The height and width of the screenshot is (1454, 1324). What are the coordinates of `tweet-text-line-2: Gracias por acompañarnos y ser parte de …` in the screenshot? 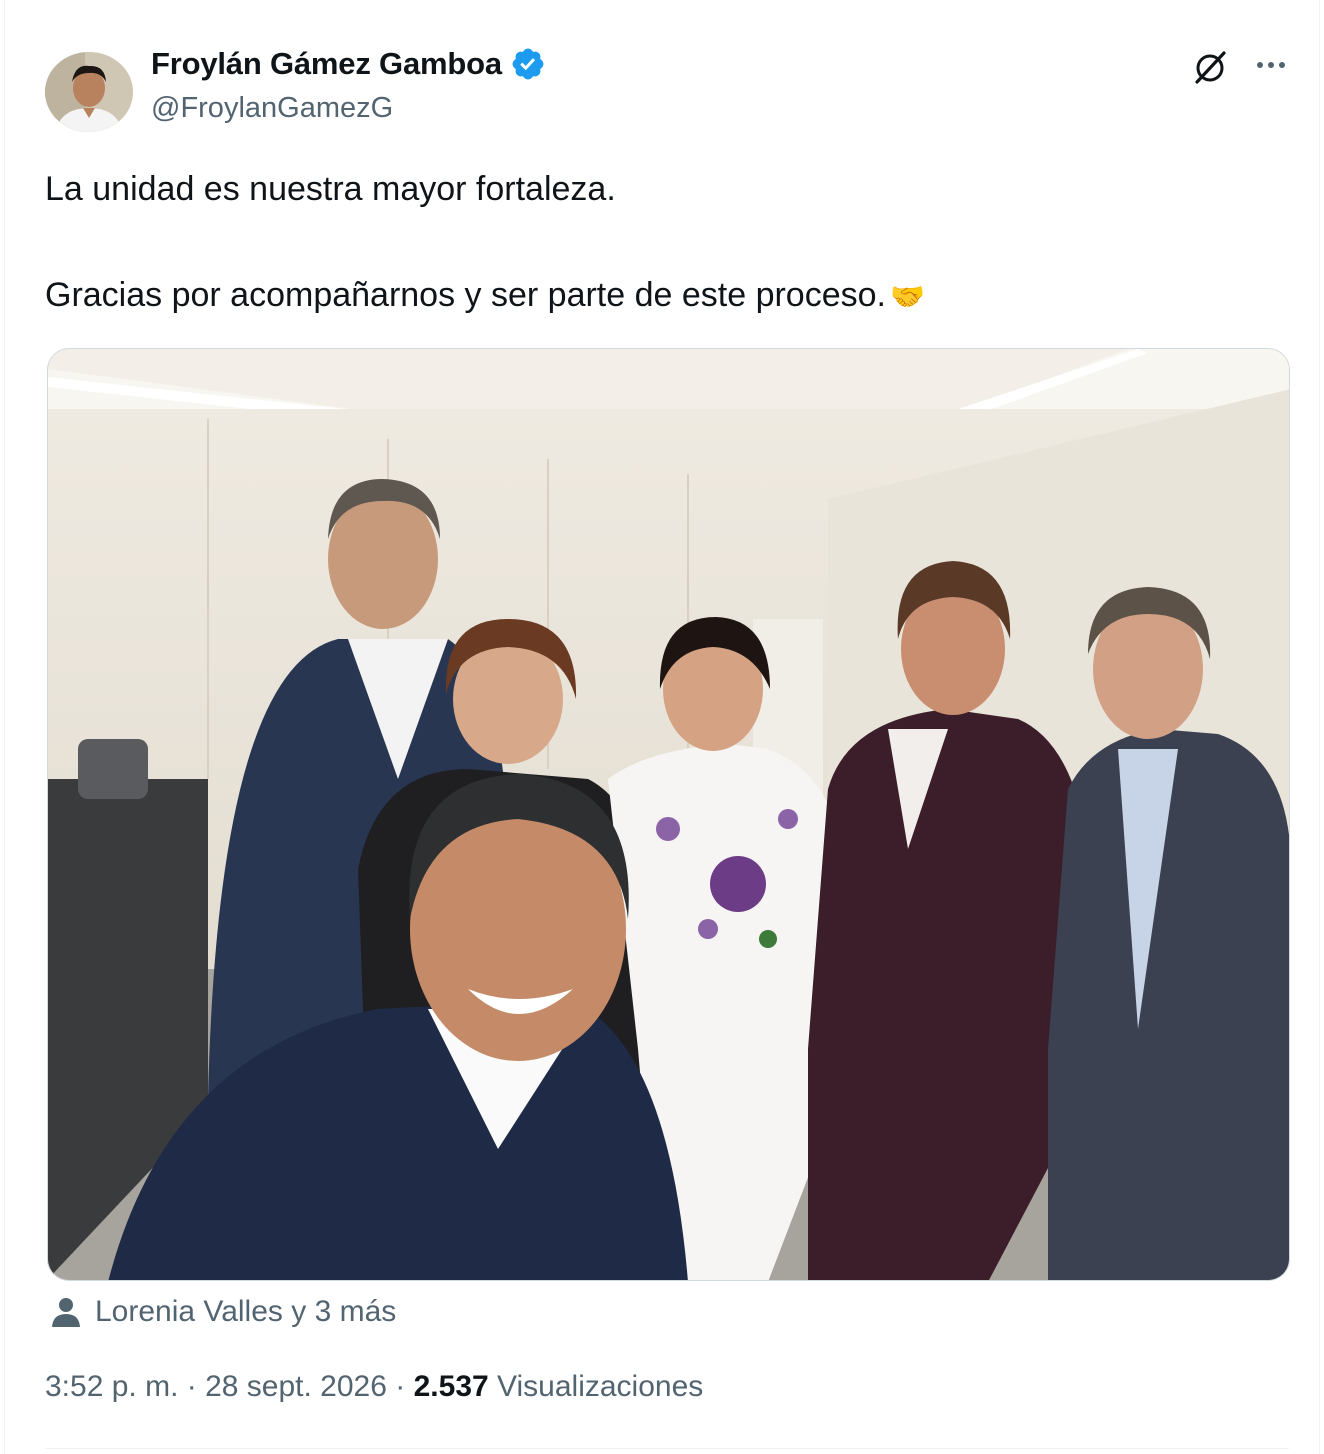 It's located at (485, 296).